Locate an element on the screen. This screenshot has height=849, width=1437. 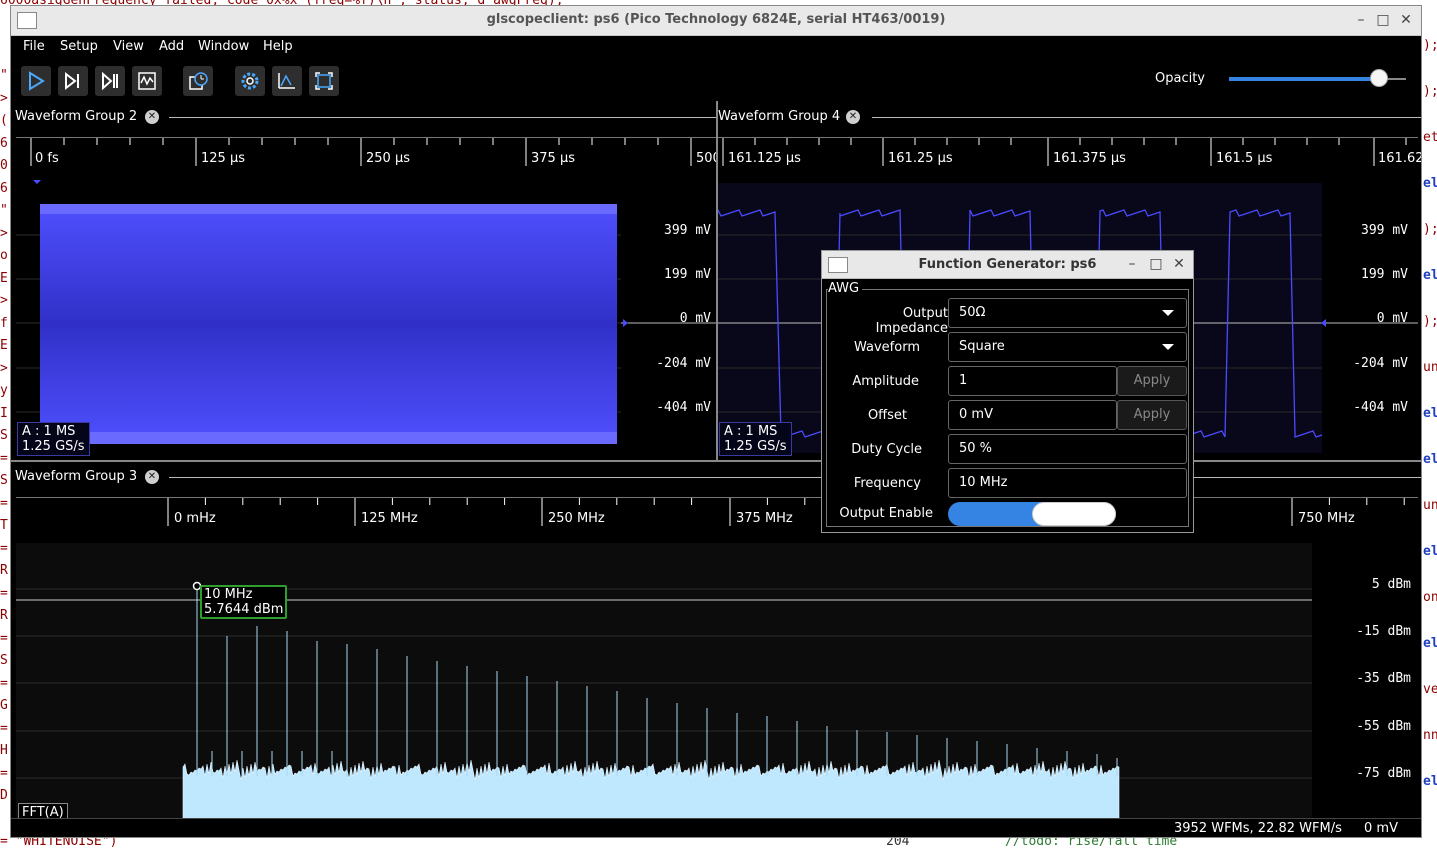
voltage-status: 0 mV is located at coordinates (1381, 828).